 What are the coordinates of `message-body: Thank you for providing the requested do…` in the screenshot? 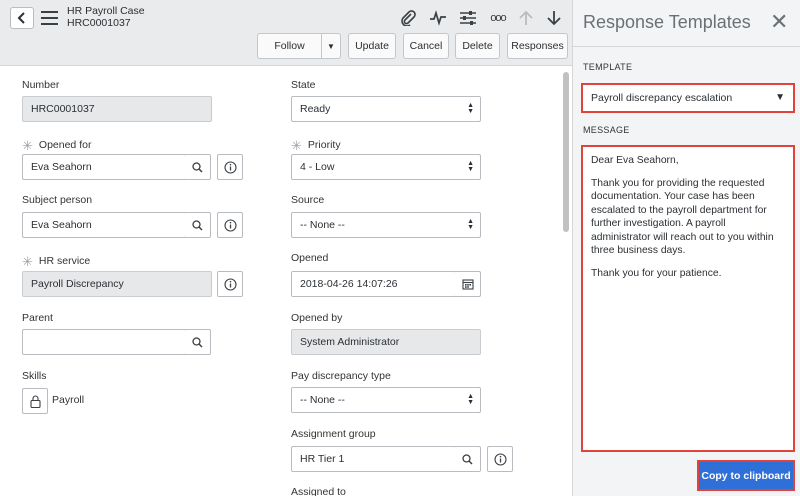 It's located at (682, 217).